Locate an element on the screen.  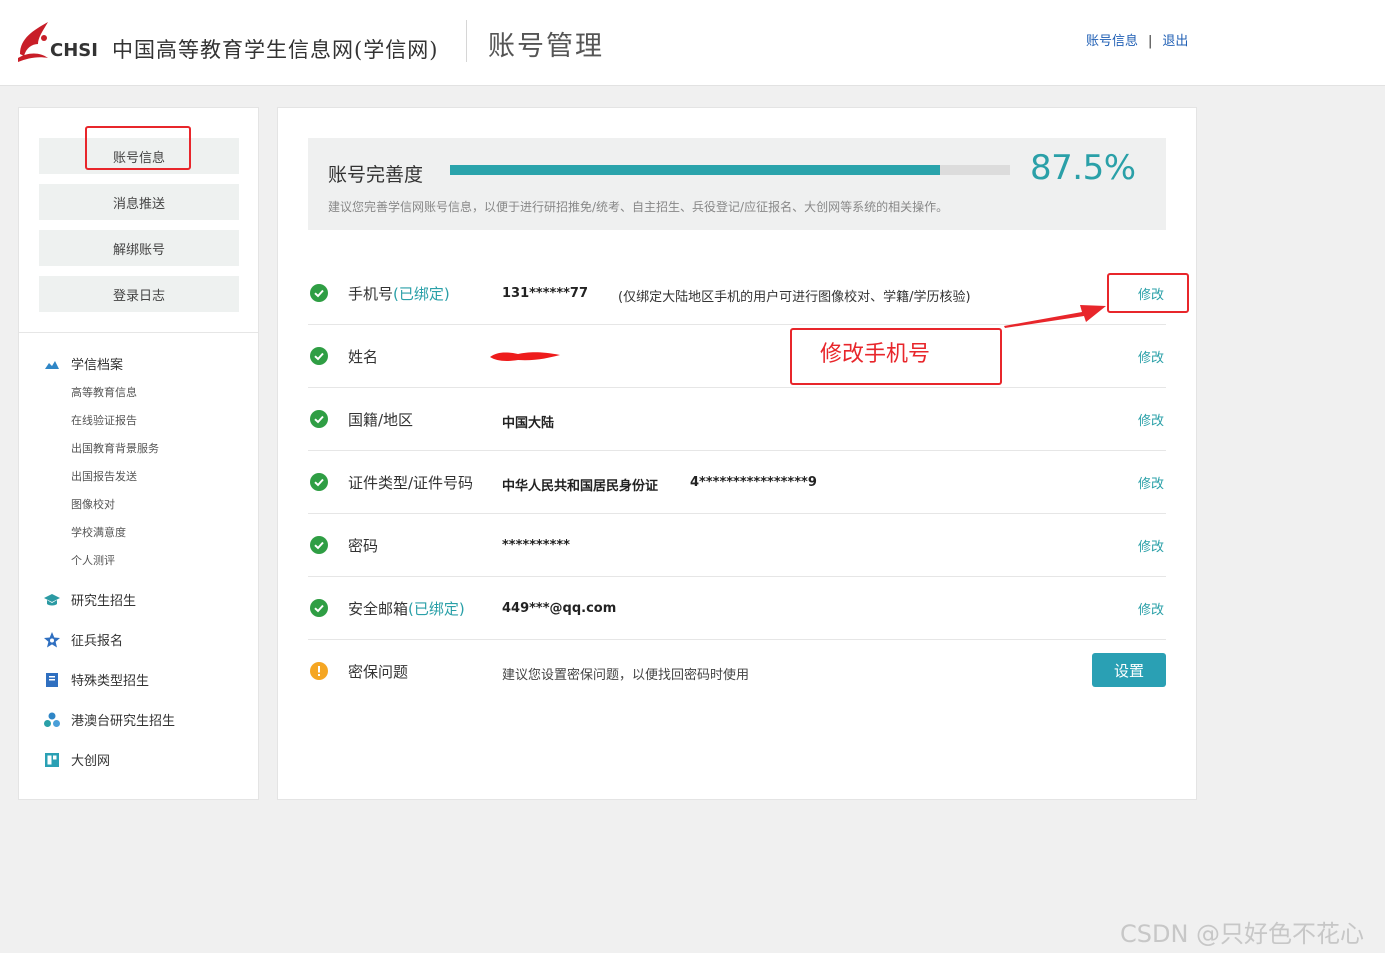
sidebar-item-label: 学信档案 is located at coordinates (97, 365).